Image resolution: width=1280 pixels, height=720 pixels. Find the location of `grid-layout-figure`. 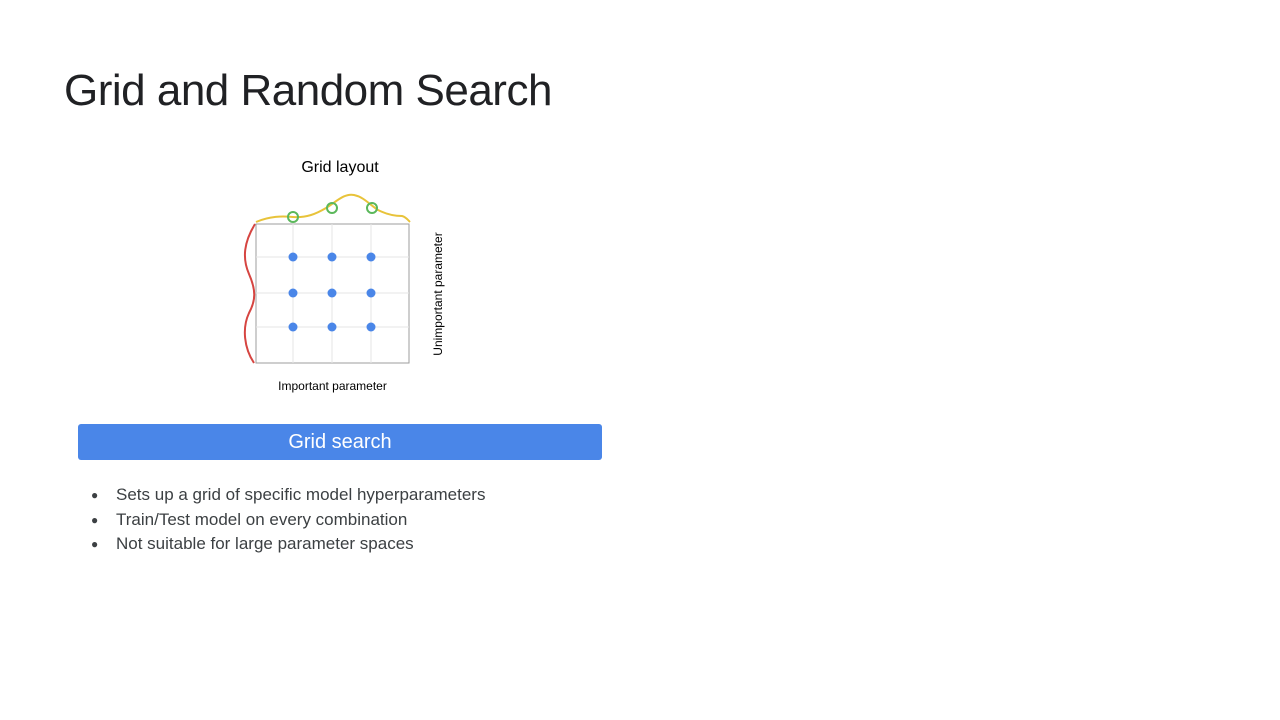

grid-layout-figure is located at coordinates (327, 278).